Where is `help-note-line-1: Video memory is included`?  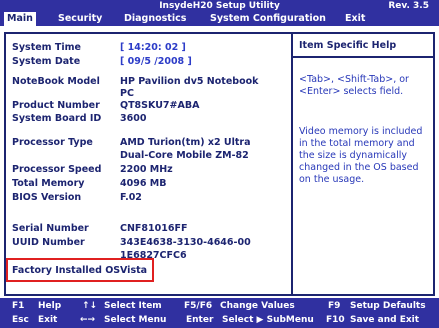
help-note-line-1: Video memory is included is located at coordinates (361, 131).